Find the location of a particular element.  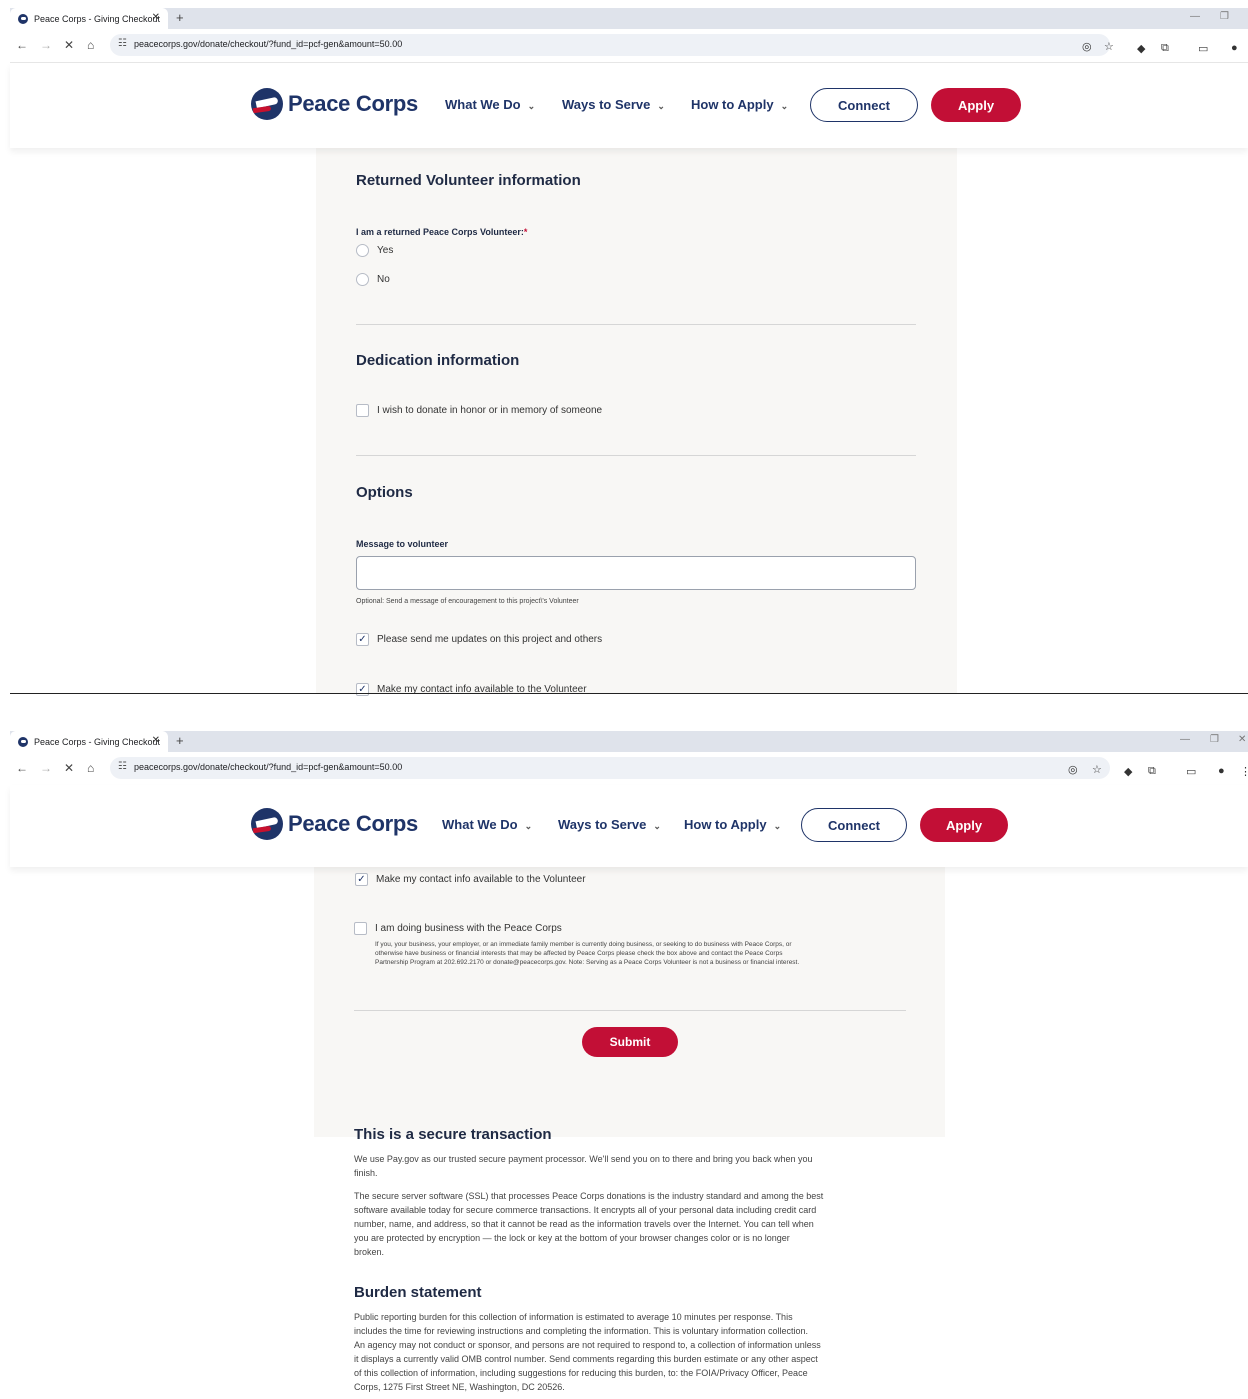

business-checkbox: I am doing business with the Peace Corps is located at coordinates (458, 928).